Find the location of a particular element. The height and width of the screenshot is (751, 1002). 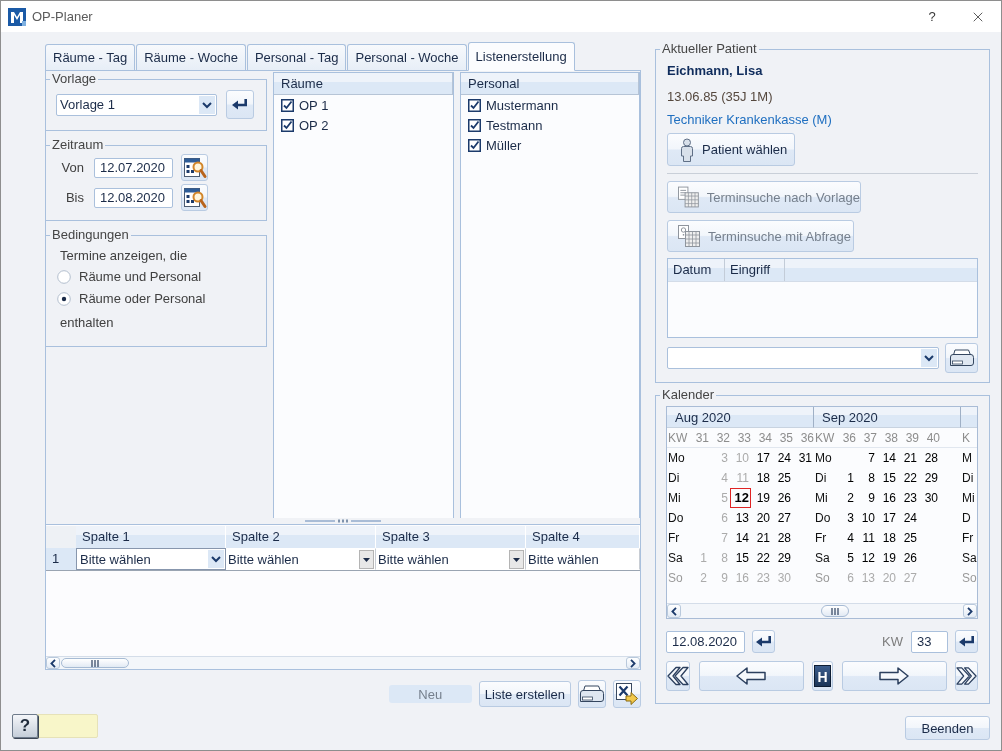

dropdown-field is located at coordinates (803, 358).